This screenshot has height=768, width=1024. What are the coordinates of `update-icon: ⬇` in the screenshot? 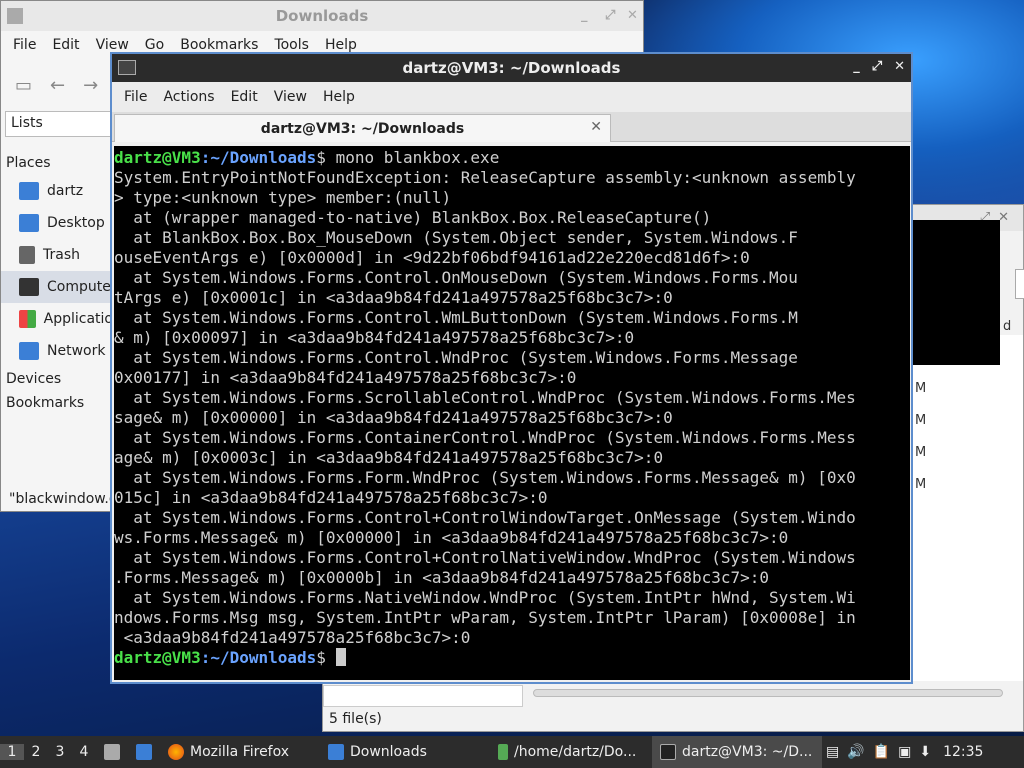 It's located at (925, 752).